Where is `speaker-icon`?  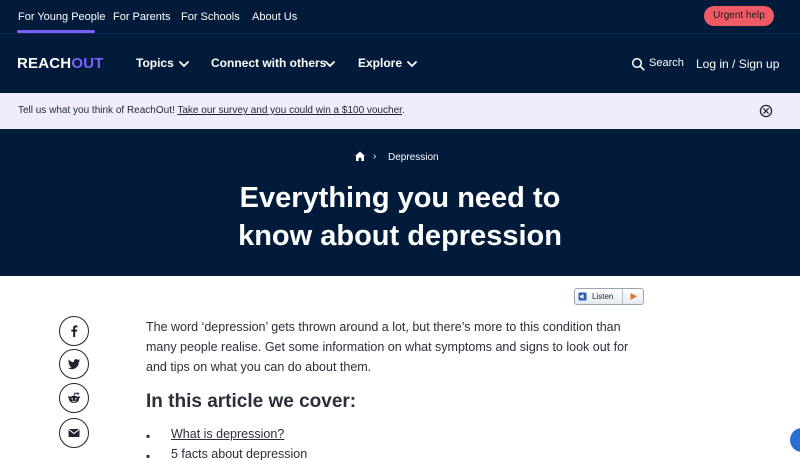
speaker-icon is located at coordinates (582, 296).